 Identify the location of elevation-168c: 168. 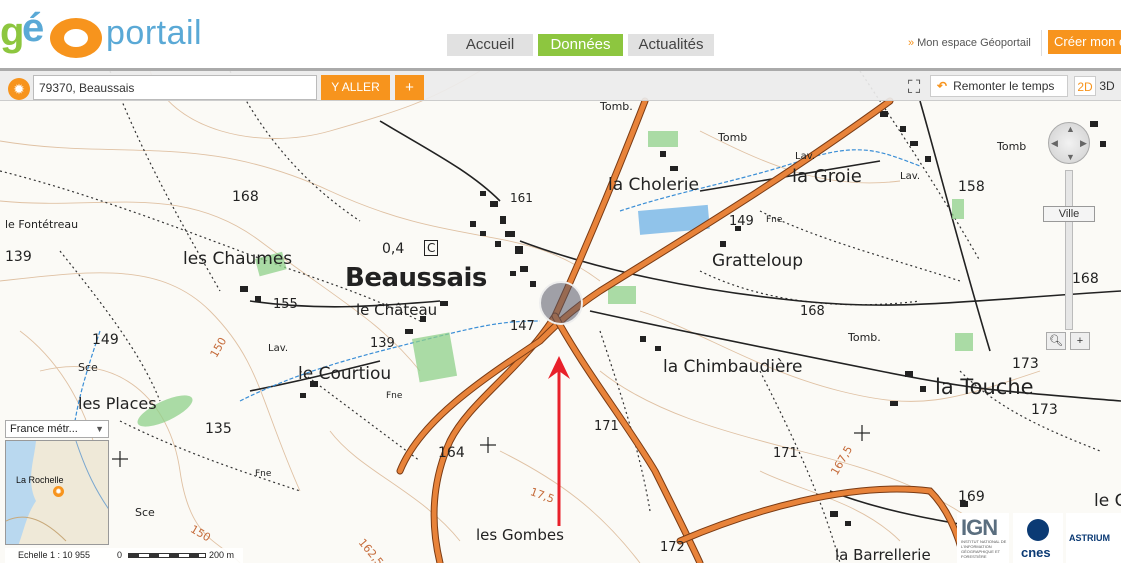
(1085, 279).